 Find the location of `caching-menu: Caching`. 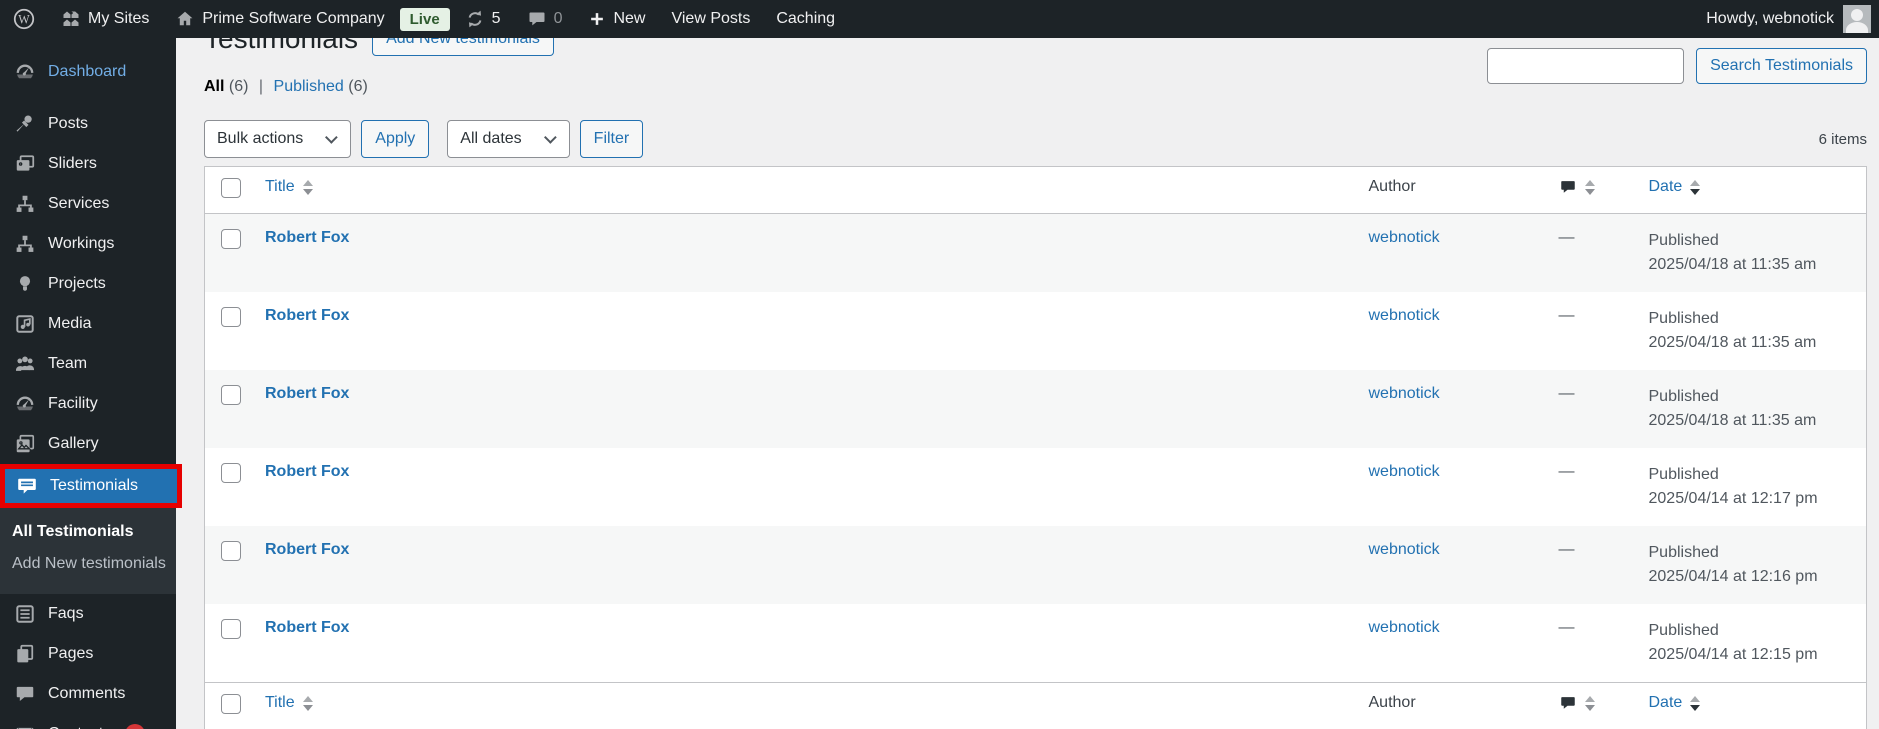

caching-menu: Caching is located at coordinates (805, 19).